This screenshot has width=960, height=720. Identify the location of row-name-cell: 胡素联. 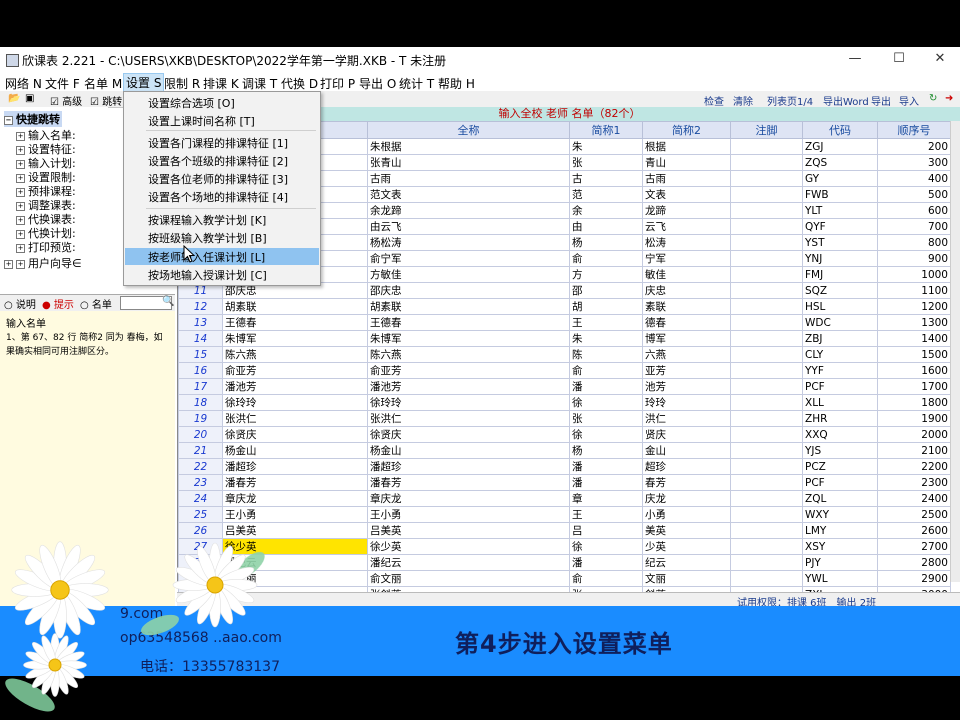
(295, 306).